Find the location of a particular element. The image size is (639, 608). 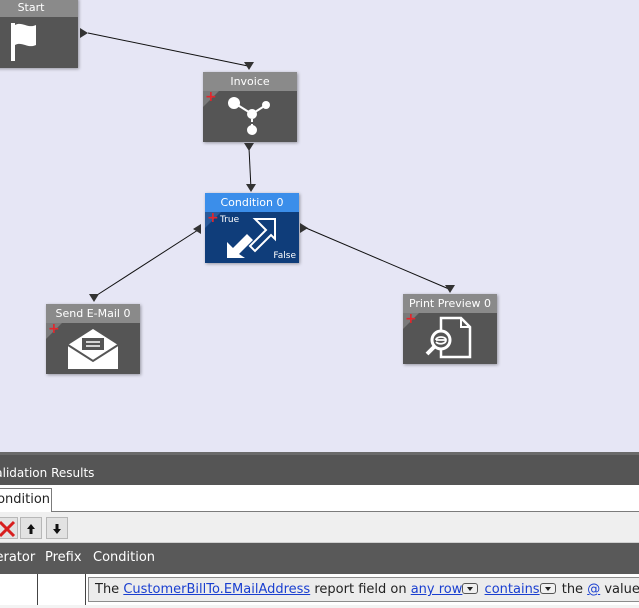

network-nodes-icon is located at coordinates (249, 116).